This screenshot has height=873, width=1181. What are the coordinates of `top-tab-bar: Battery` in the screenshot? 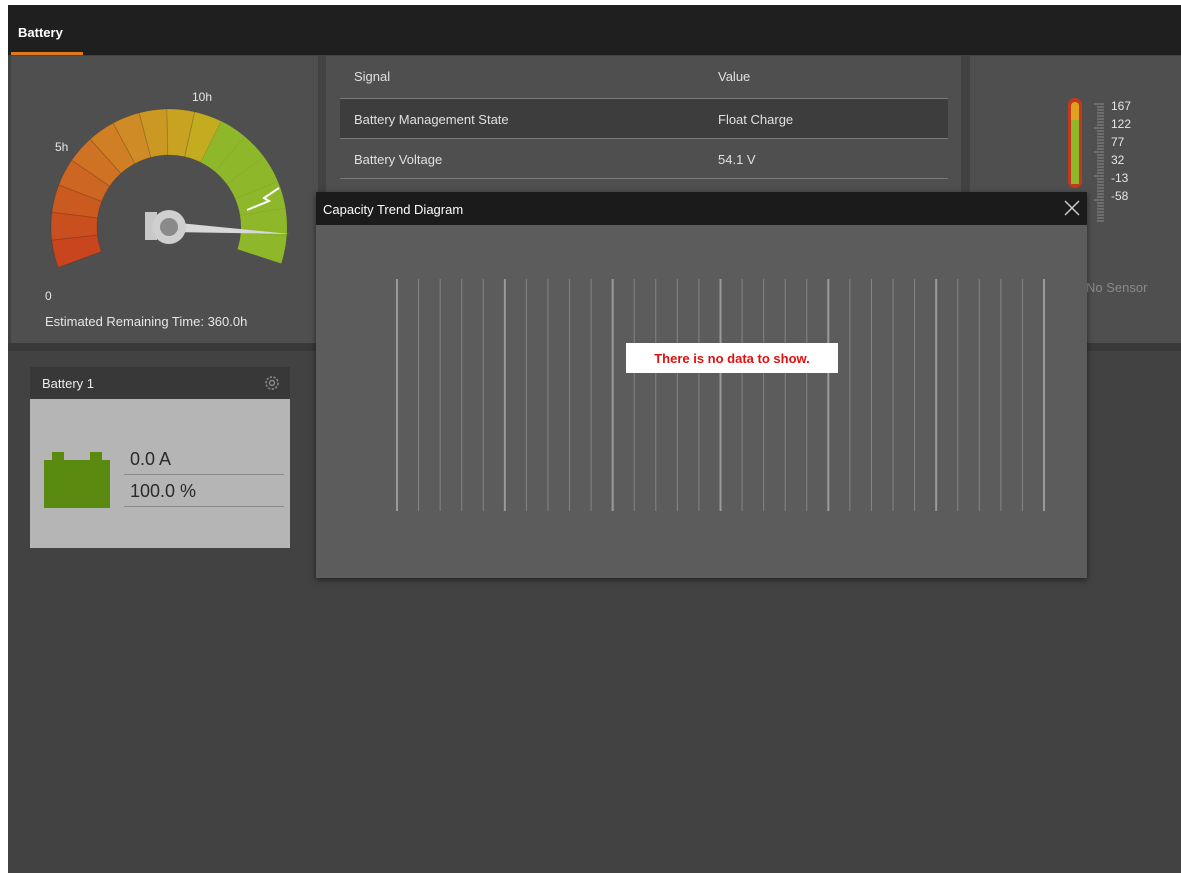 It's located at (594, 30).